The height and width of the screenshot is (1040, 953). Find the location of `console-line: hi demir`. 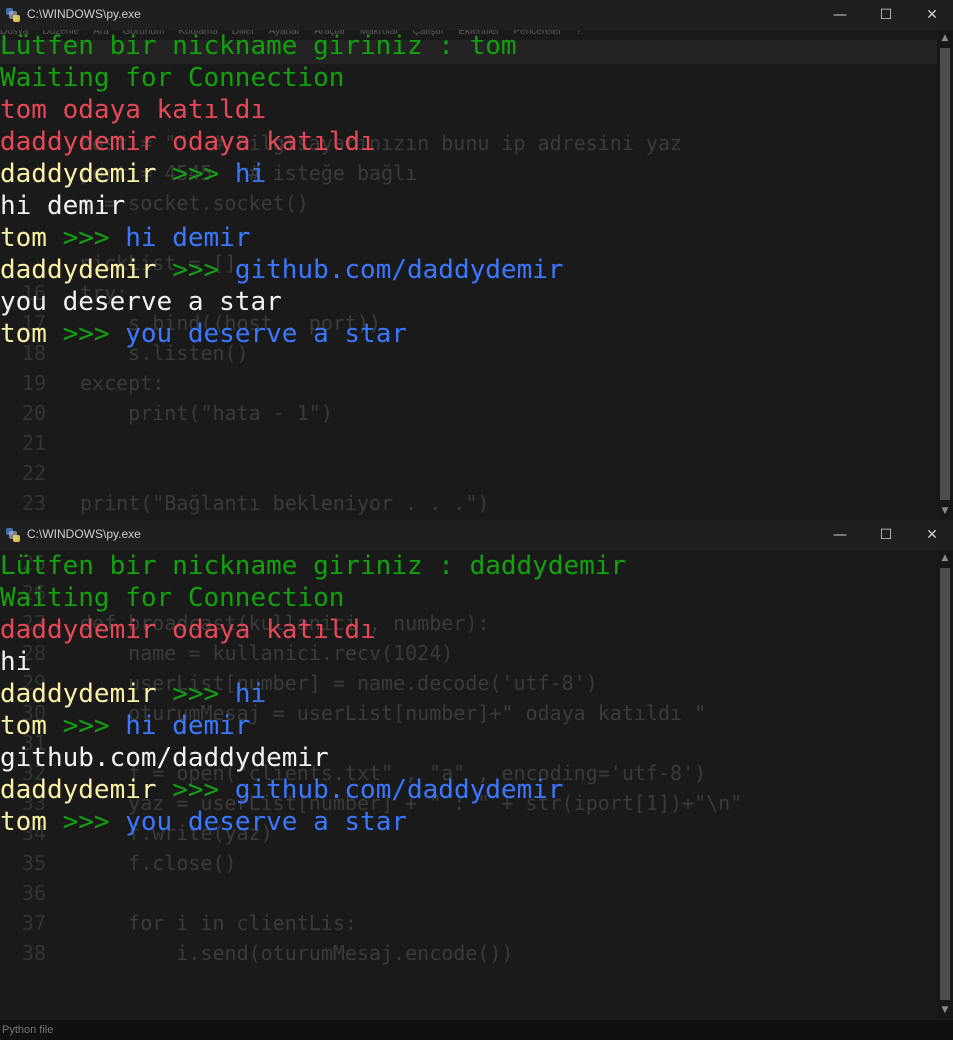

console-line: hi demir is located at coordinates (468, 206).